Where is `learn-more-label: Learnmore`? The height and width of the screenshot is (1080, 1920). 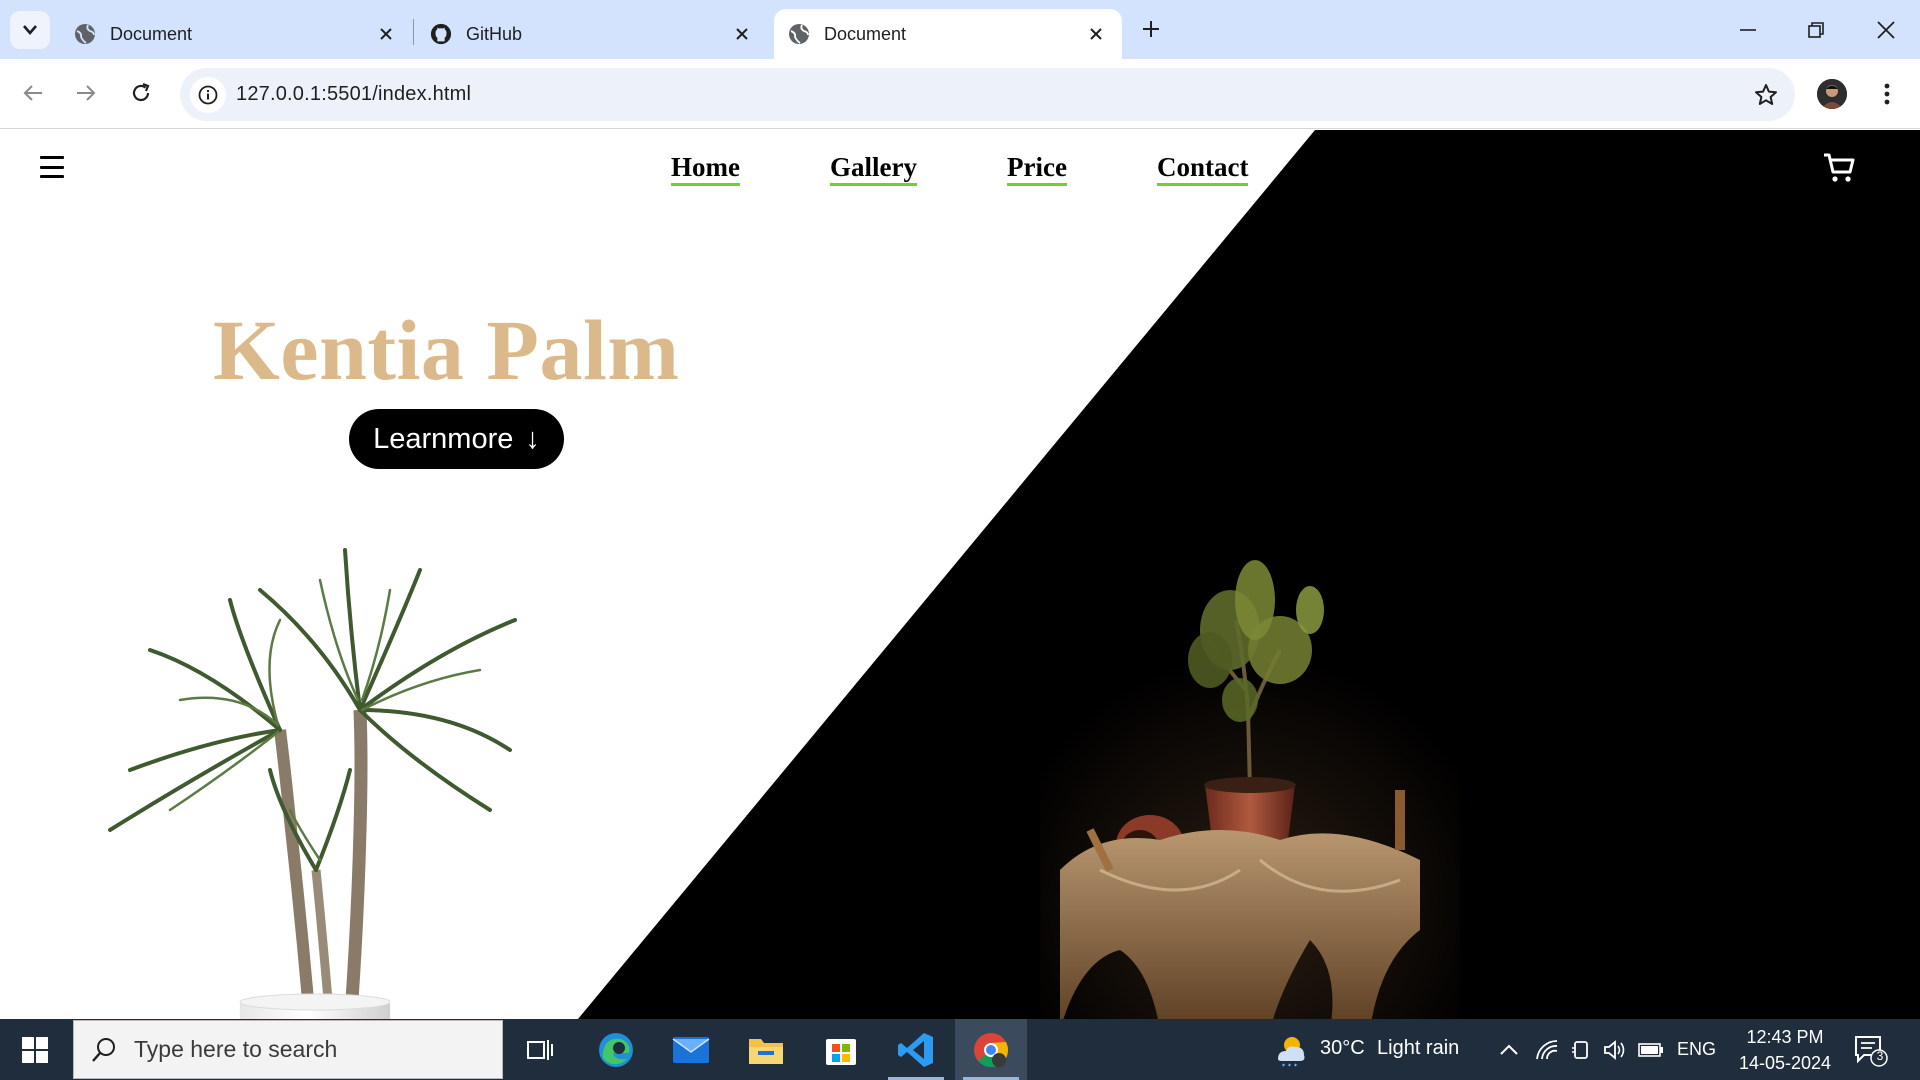 learn-more-label: Learnmore is located at coordinates (443, 438).